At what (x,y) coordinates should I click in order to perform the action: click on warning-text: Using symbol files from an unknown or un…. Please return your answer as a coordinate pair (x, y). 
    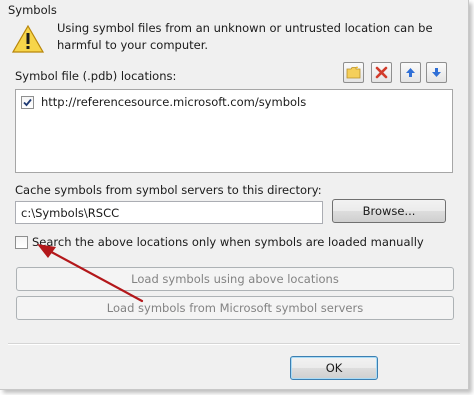
    Looking at the image, I should click on (245, 36).